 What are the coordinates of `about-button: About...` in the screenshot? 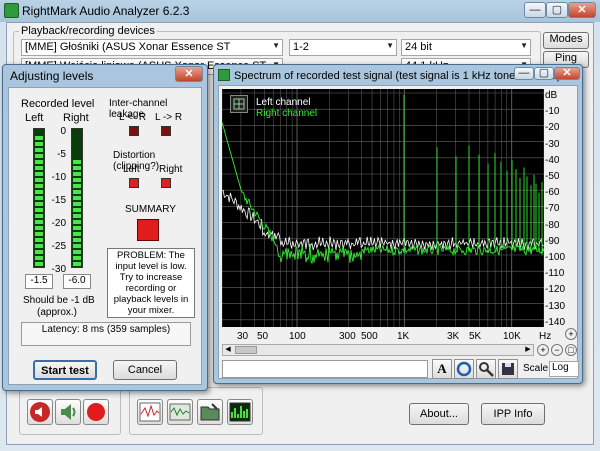 It's located at (439, 414).